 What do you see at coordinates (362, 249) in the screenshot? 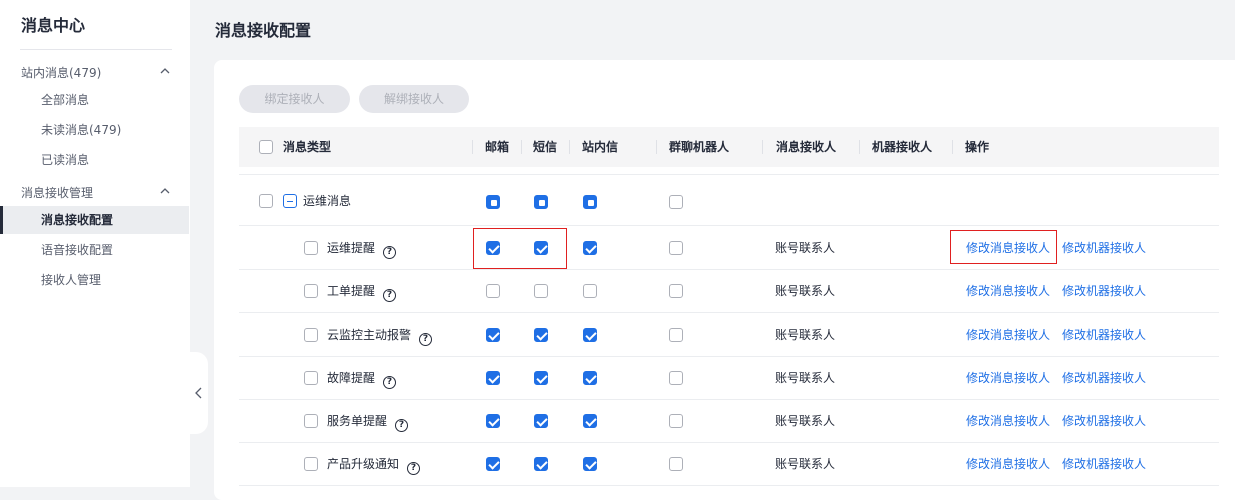
I see `message-type-name: 运维提醒?` at bounding box center [362, 249].